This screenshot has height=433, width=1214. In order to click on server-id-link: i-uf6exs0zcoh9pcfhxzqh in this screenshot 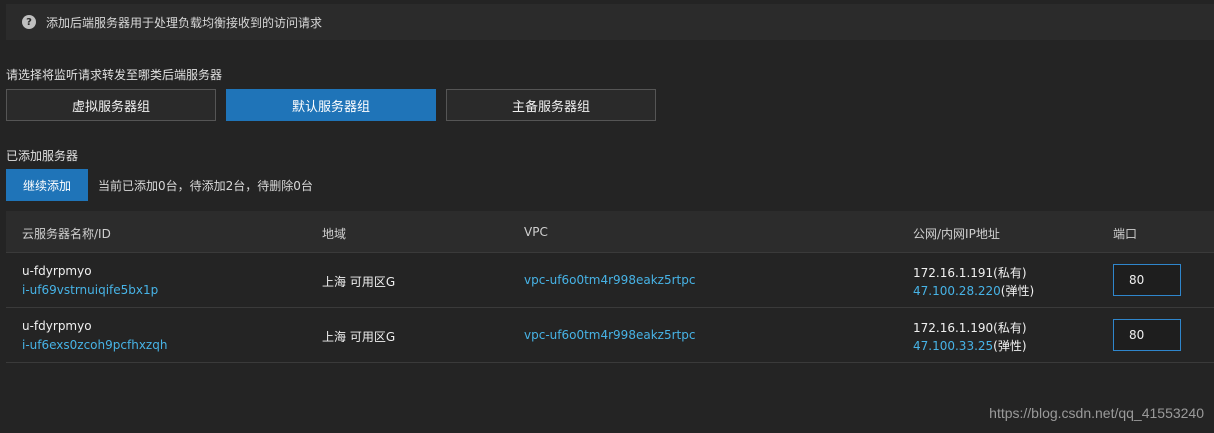, I will do `click(94, 345)`.